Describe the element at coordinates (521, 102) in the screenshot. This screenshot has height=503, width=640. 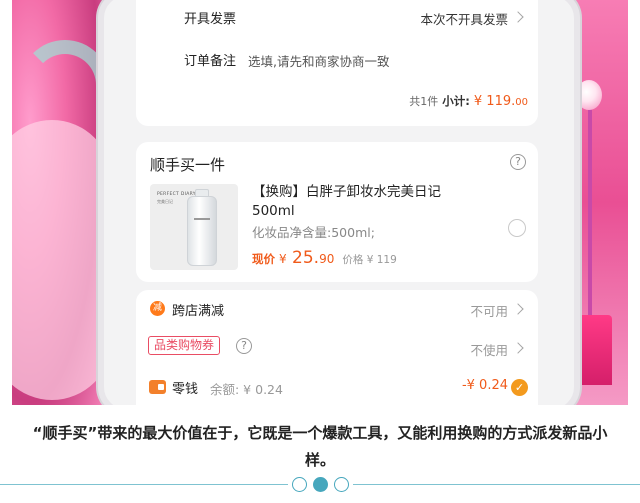
I see `subtotal-dec: 00` at that location.